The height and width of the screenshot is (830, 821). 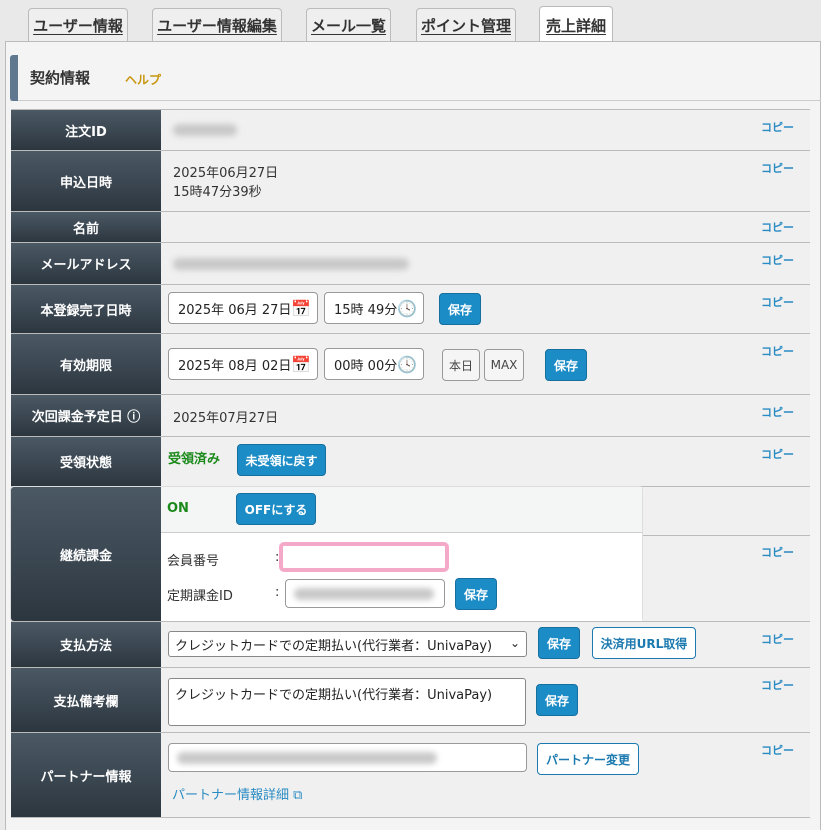 What do you see at coordinates (86, 364) in the screenshot?
I see `row-label: 有効期限` at bounding box center [86, 364].